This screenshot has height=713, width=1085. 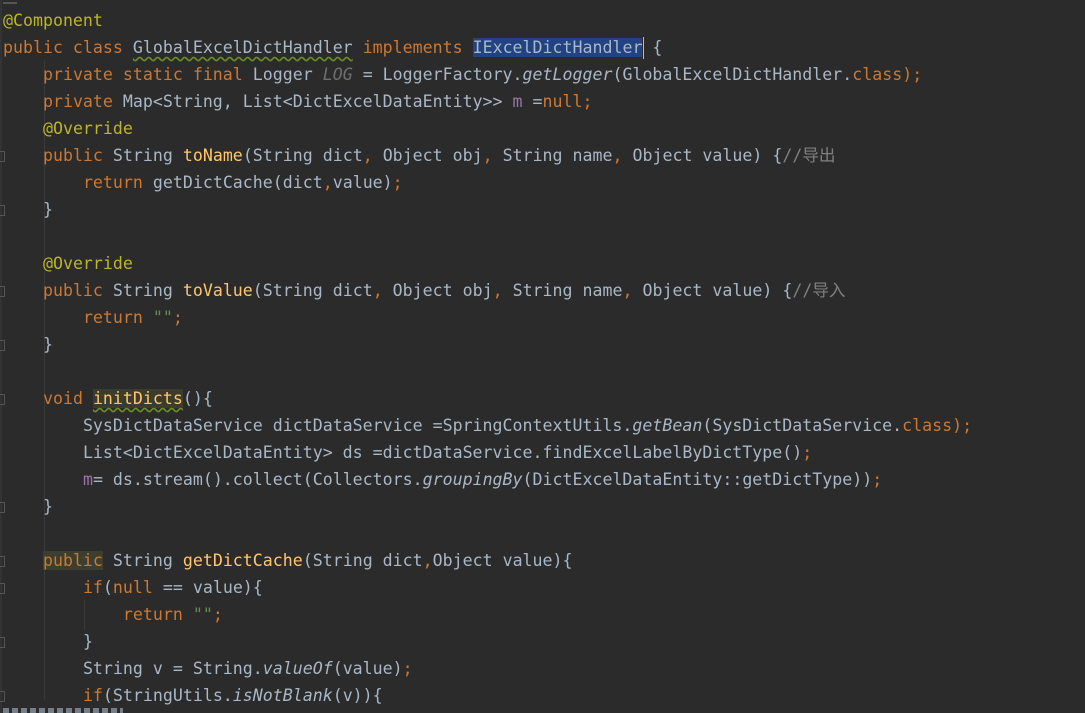 I want to click on annotation: @Component, so click(x=53, y=20).